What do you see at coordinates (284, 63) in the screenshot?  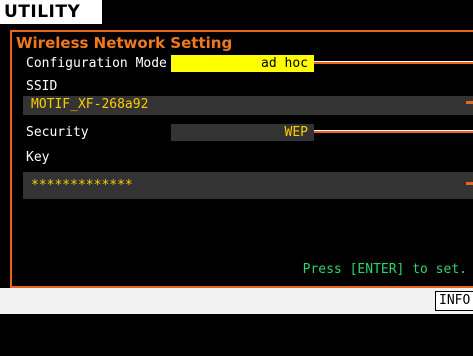 I see `config-mode-value: ad hoc` at bounding box center [284, 63].